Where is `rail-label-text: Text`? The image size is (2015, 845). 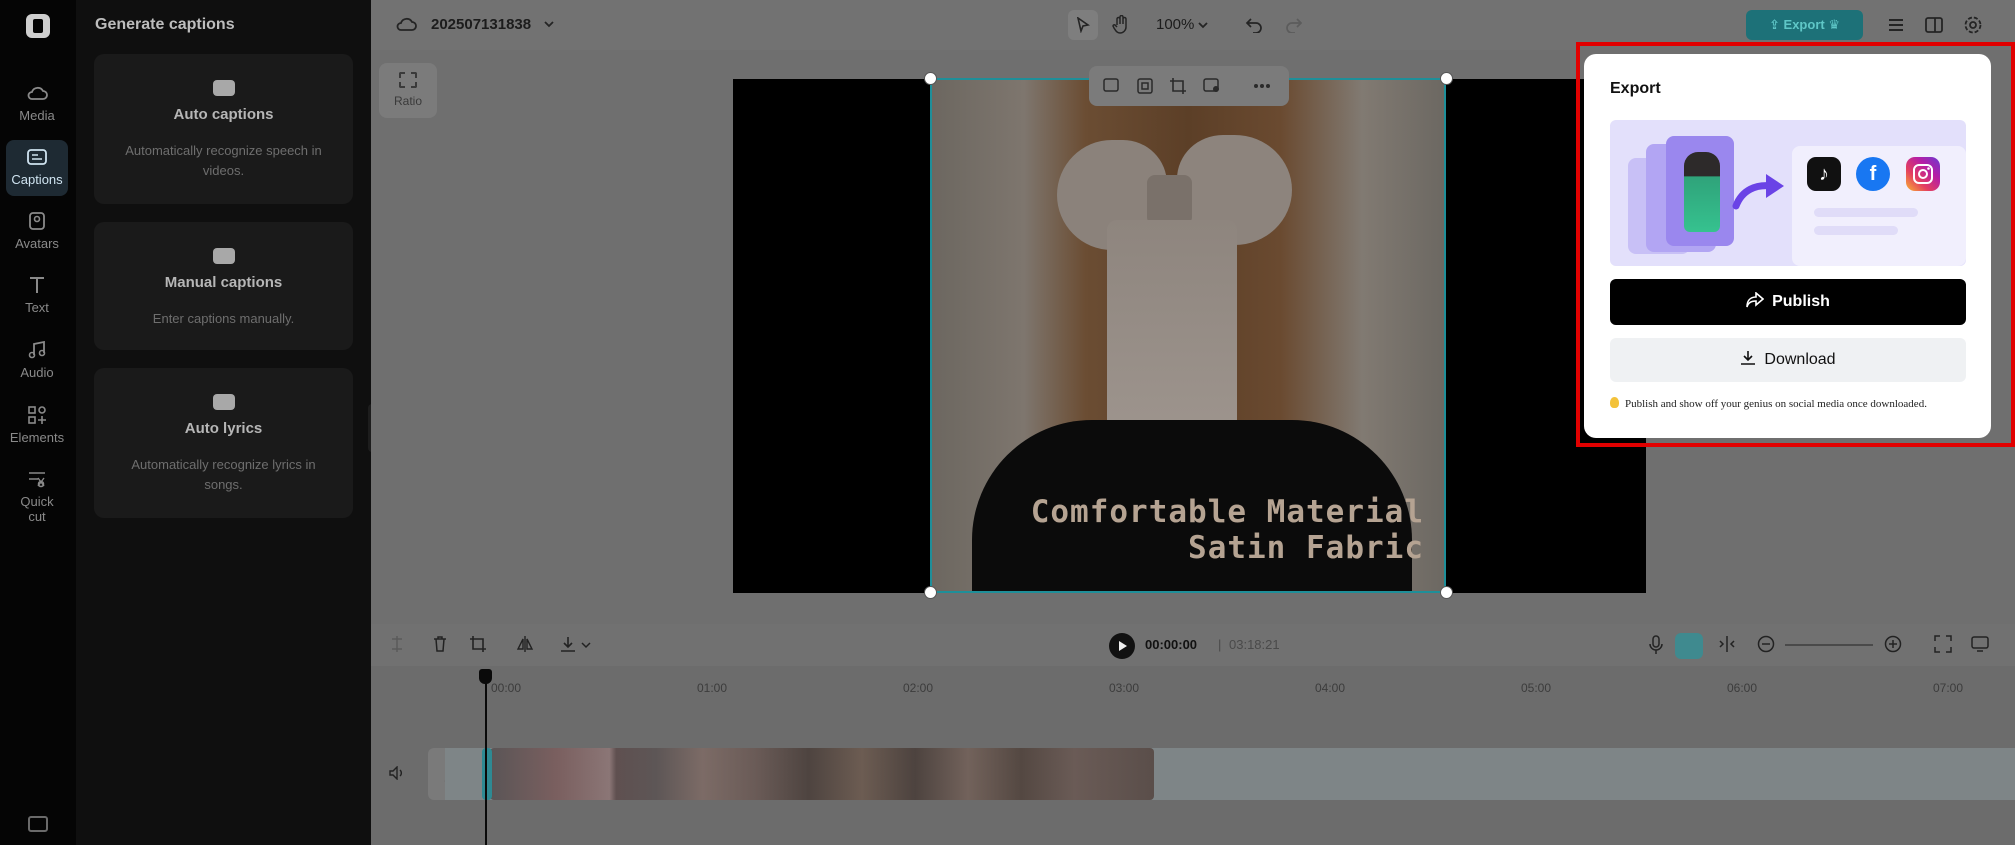
rail-label-text: Text is located at coordinates (37, 307).